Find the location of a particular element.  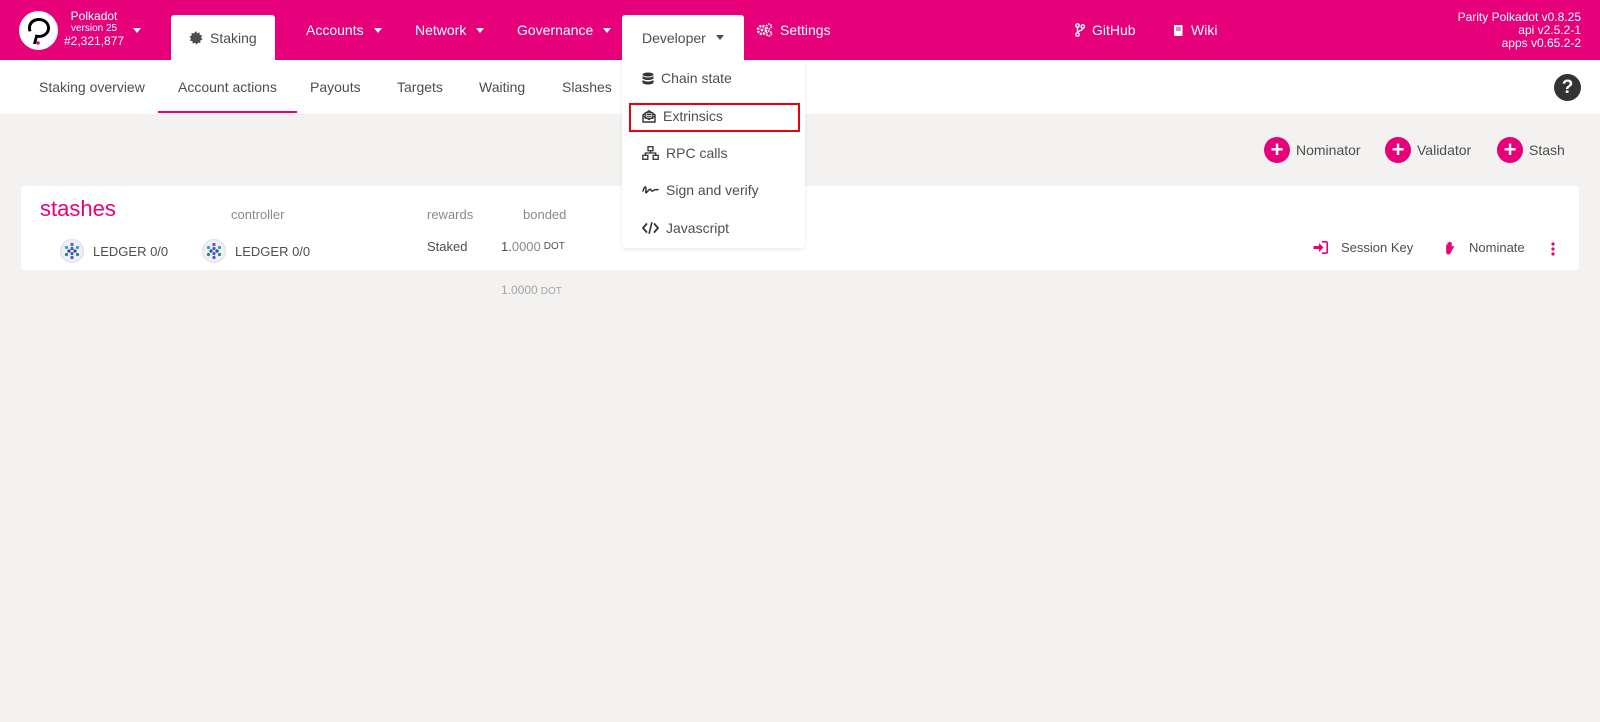

tab-account-actions: Account actions is located at coordinates (227, 87).